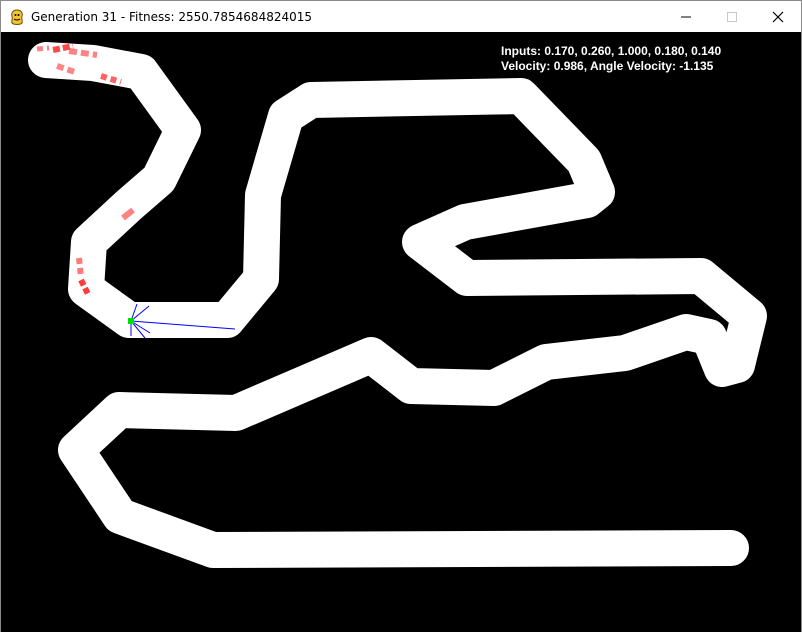 The width and height of the screenshot is (802, 632). I want to click on window-controls, so click(732, 16).